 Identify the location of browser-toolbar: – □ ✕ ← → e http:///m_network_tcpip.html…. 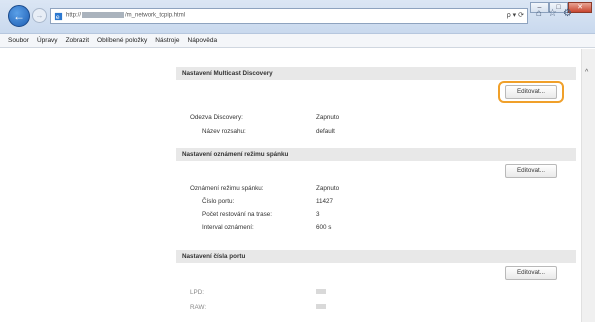
(297, 17).